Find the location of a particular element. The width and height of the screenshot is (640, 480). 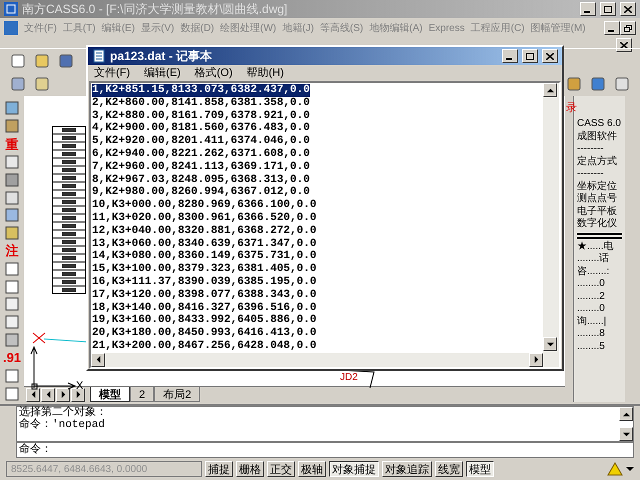

panel-text: 坐标定位 is located at coordinates (597, 186).